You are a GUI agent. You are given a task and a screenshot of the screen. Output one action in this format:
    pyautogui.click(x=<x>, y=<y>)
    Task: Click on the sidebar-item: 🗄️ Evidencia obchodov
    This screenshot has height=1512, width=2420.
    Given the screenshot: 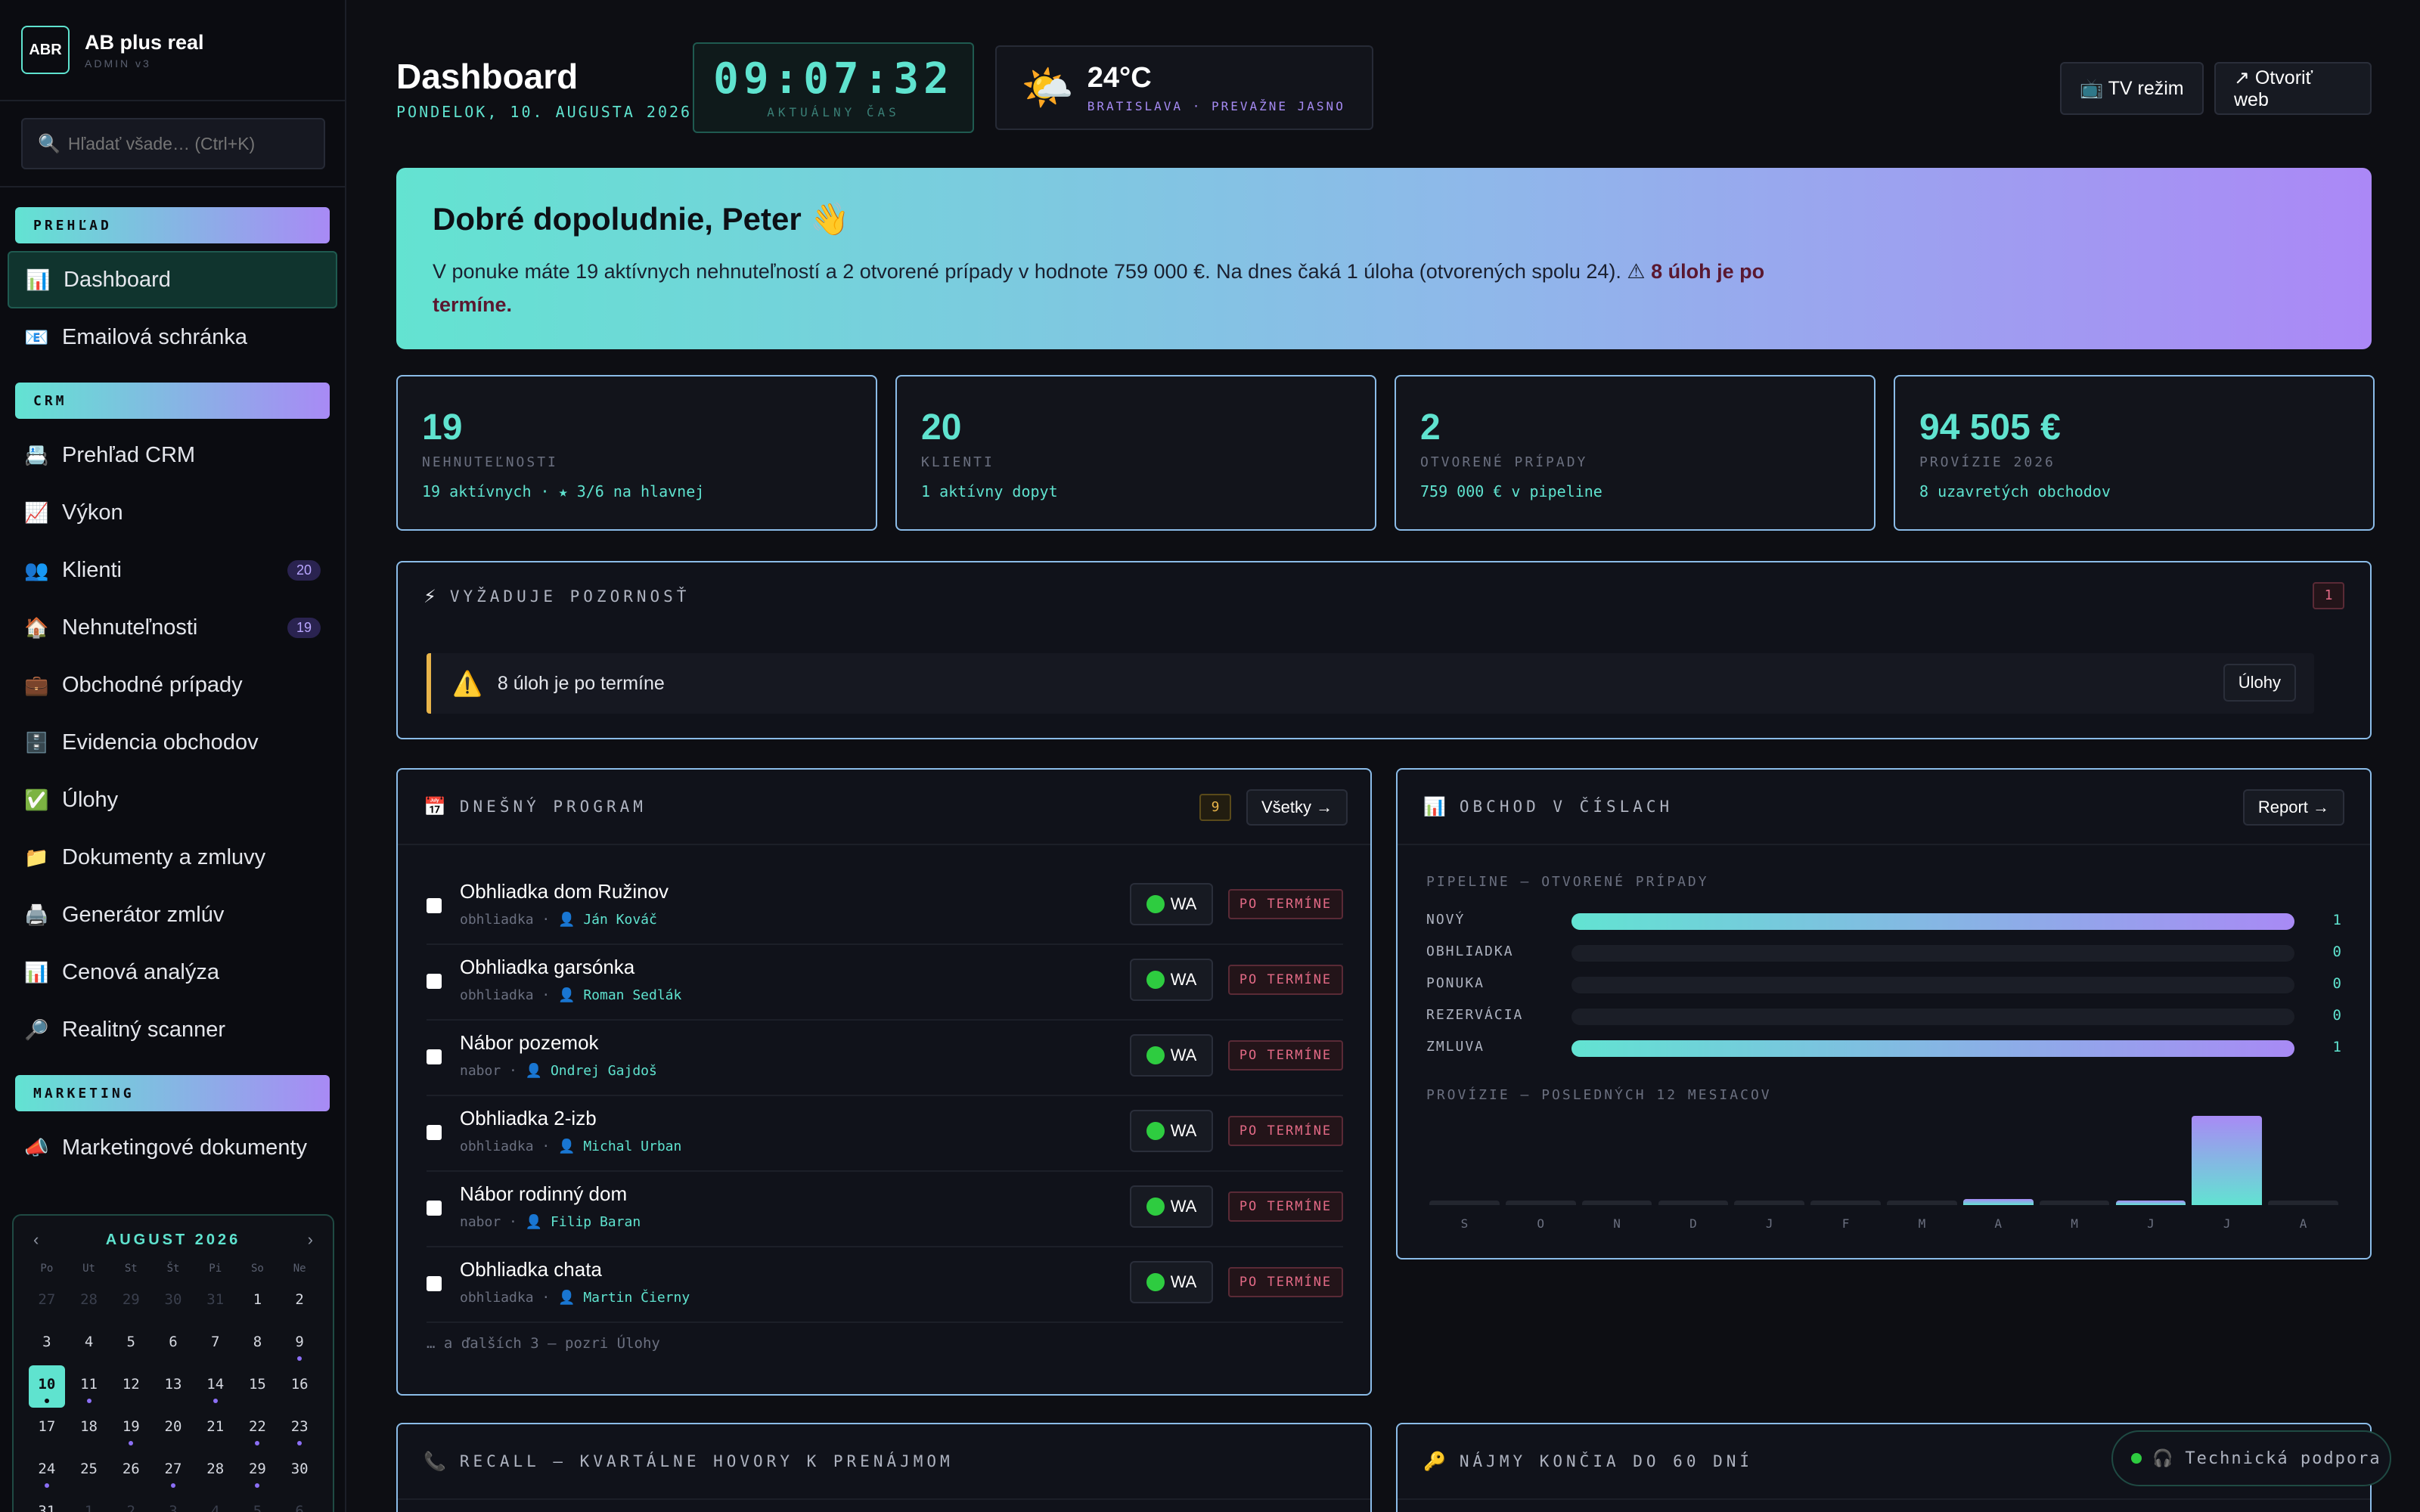 What is the action you would take?
    pyautogui.click(x=172, y=743)
    